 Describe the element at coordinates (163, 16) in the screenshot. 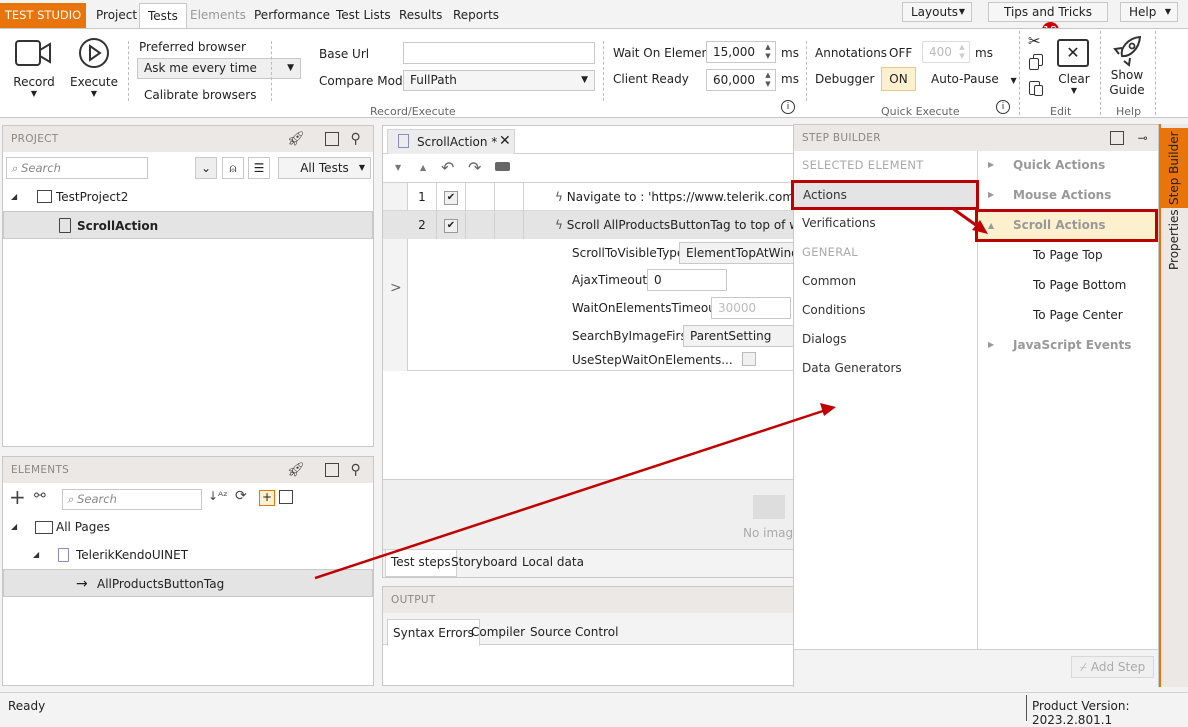

I see `tab-tests: Tests` at that location.